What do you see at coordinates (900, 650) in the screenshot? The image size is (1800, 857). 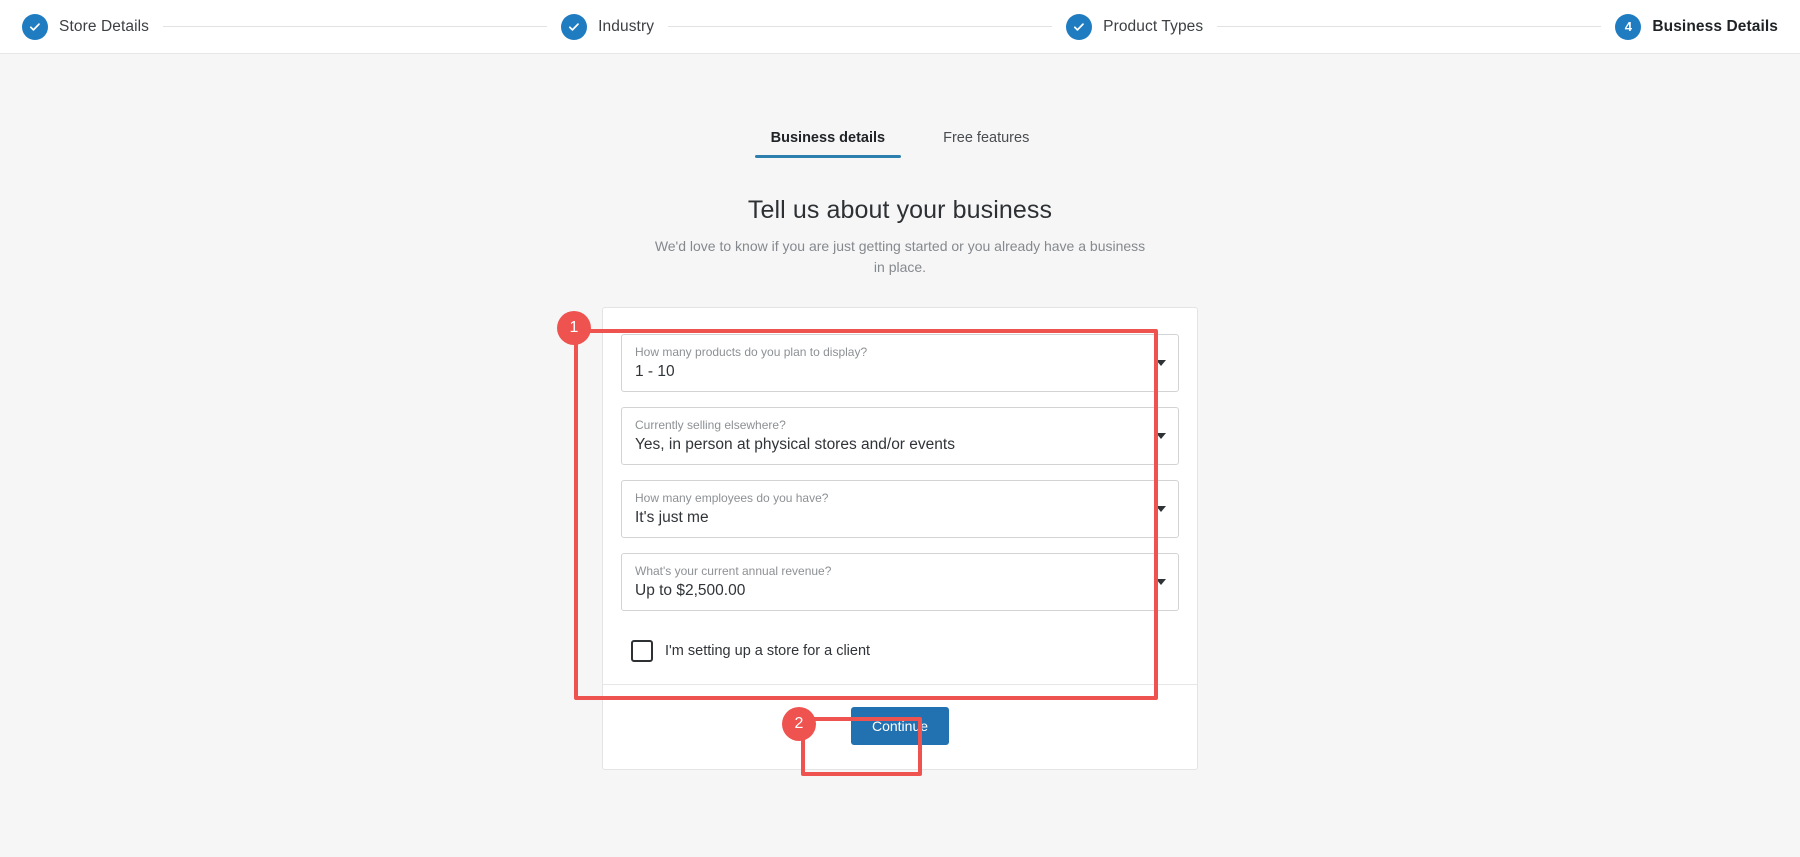 I see `setting-up-for-client-row: I'm setting up a store for a client` at bounding box center [900, 650].